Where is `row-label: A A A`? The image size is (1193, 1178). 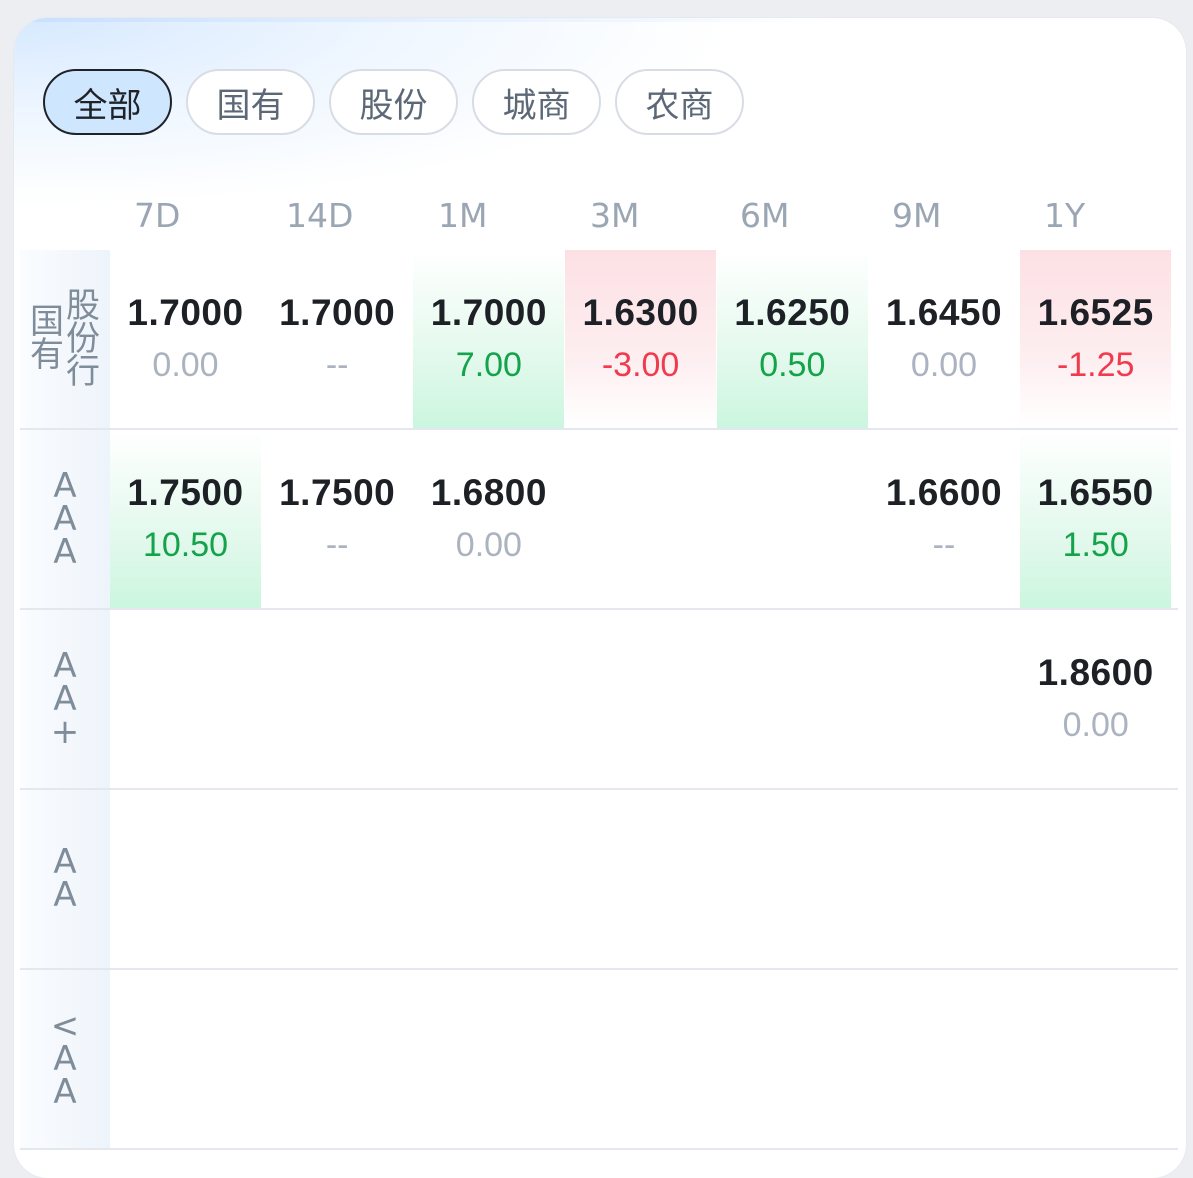
row-label: A A A is located at coordinates (65, 519).